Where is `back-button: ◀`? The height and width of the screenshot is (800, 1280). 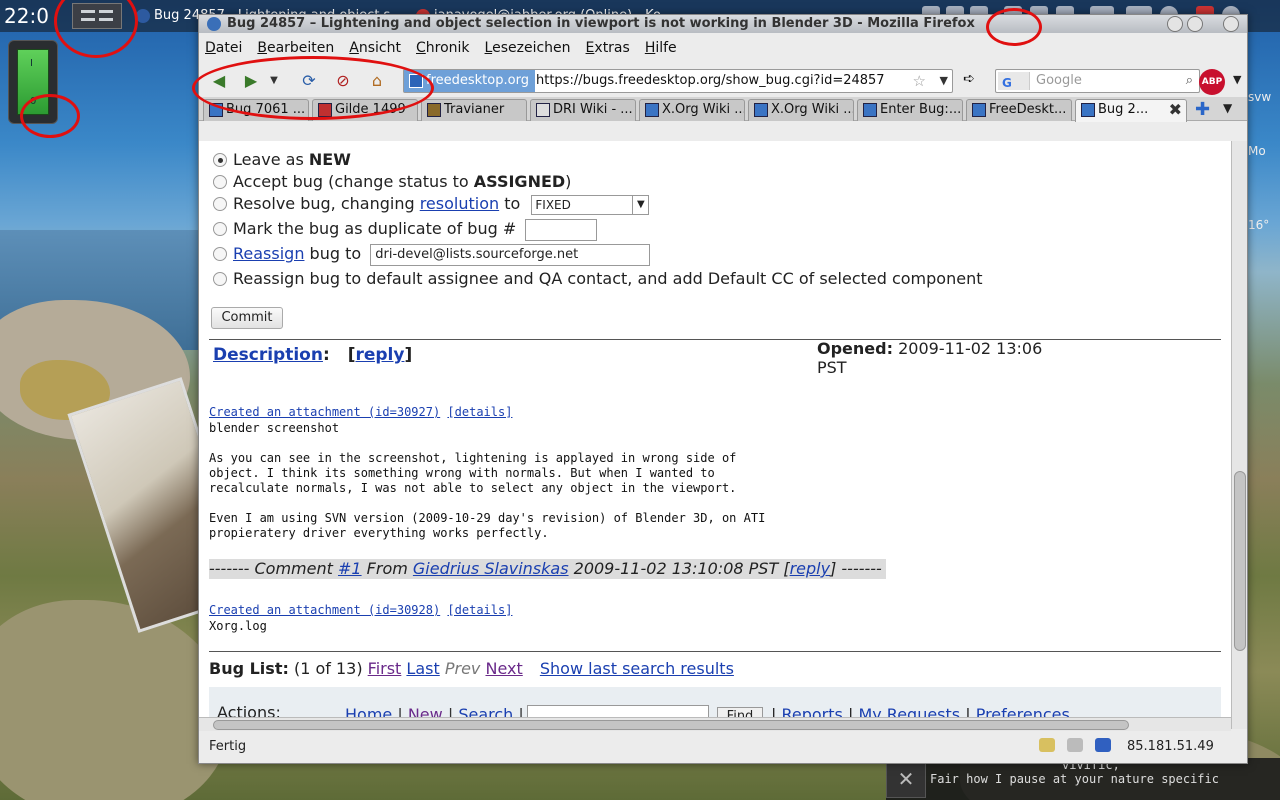
back-button: ◀ is located at coordinates (219, 80).